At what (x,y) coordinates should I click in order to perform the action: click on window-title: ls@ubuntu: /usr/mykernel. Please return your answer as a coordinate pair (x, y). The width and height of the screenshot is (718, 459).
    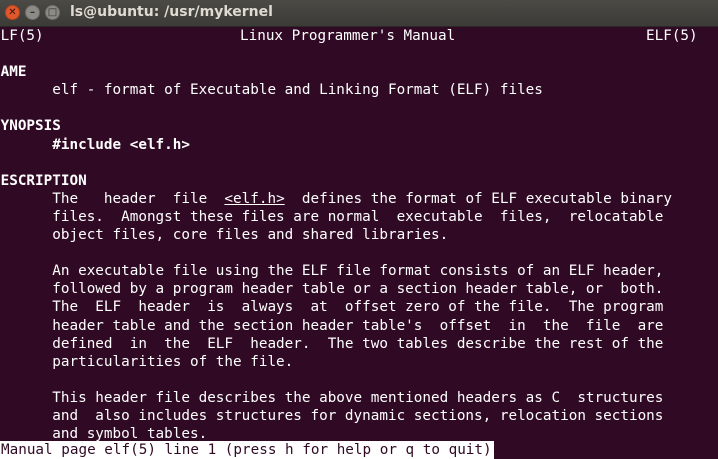
    Looking at the image, I should click on (171, 12).